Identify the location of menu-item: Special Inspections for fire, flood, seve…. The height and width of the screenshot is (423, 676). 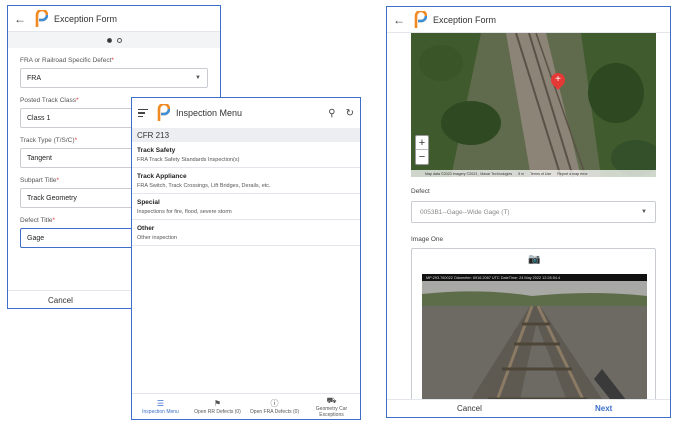
(246, 207).